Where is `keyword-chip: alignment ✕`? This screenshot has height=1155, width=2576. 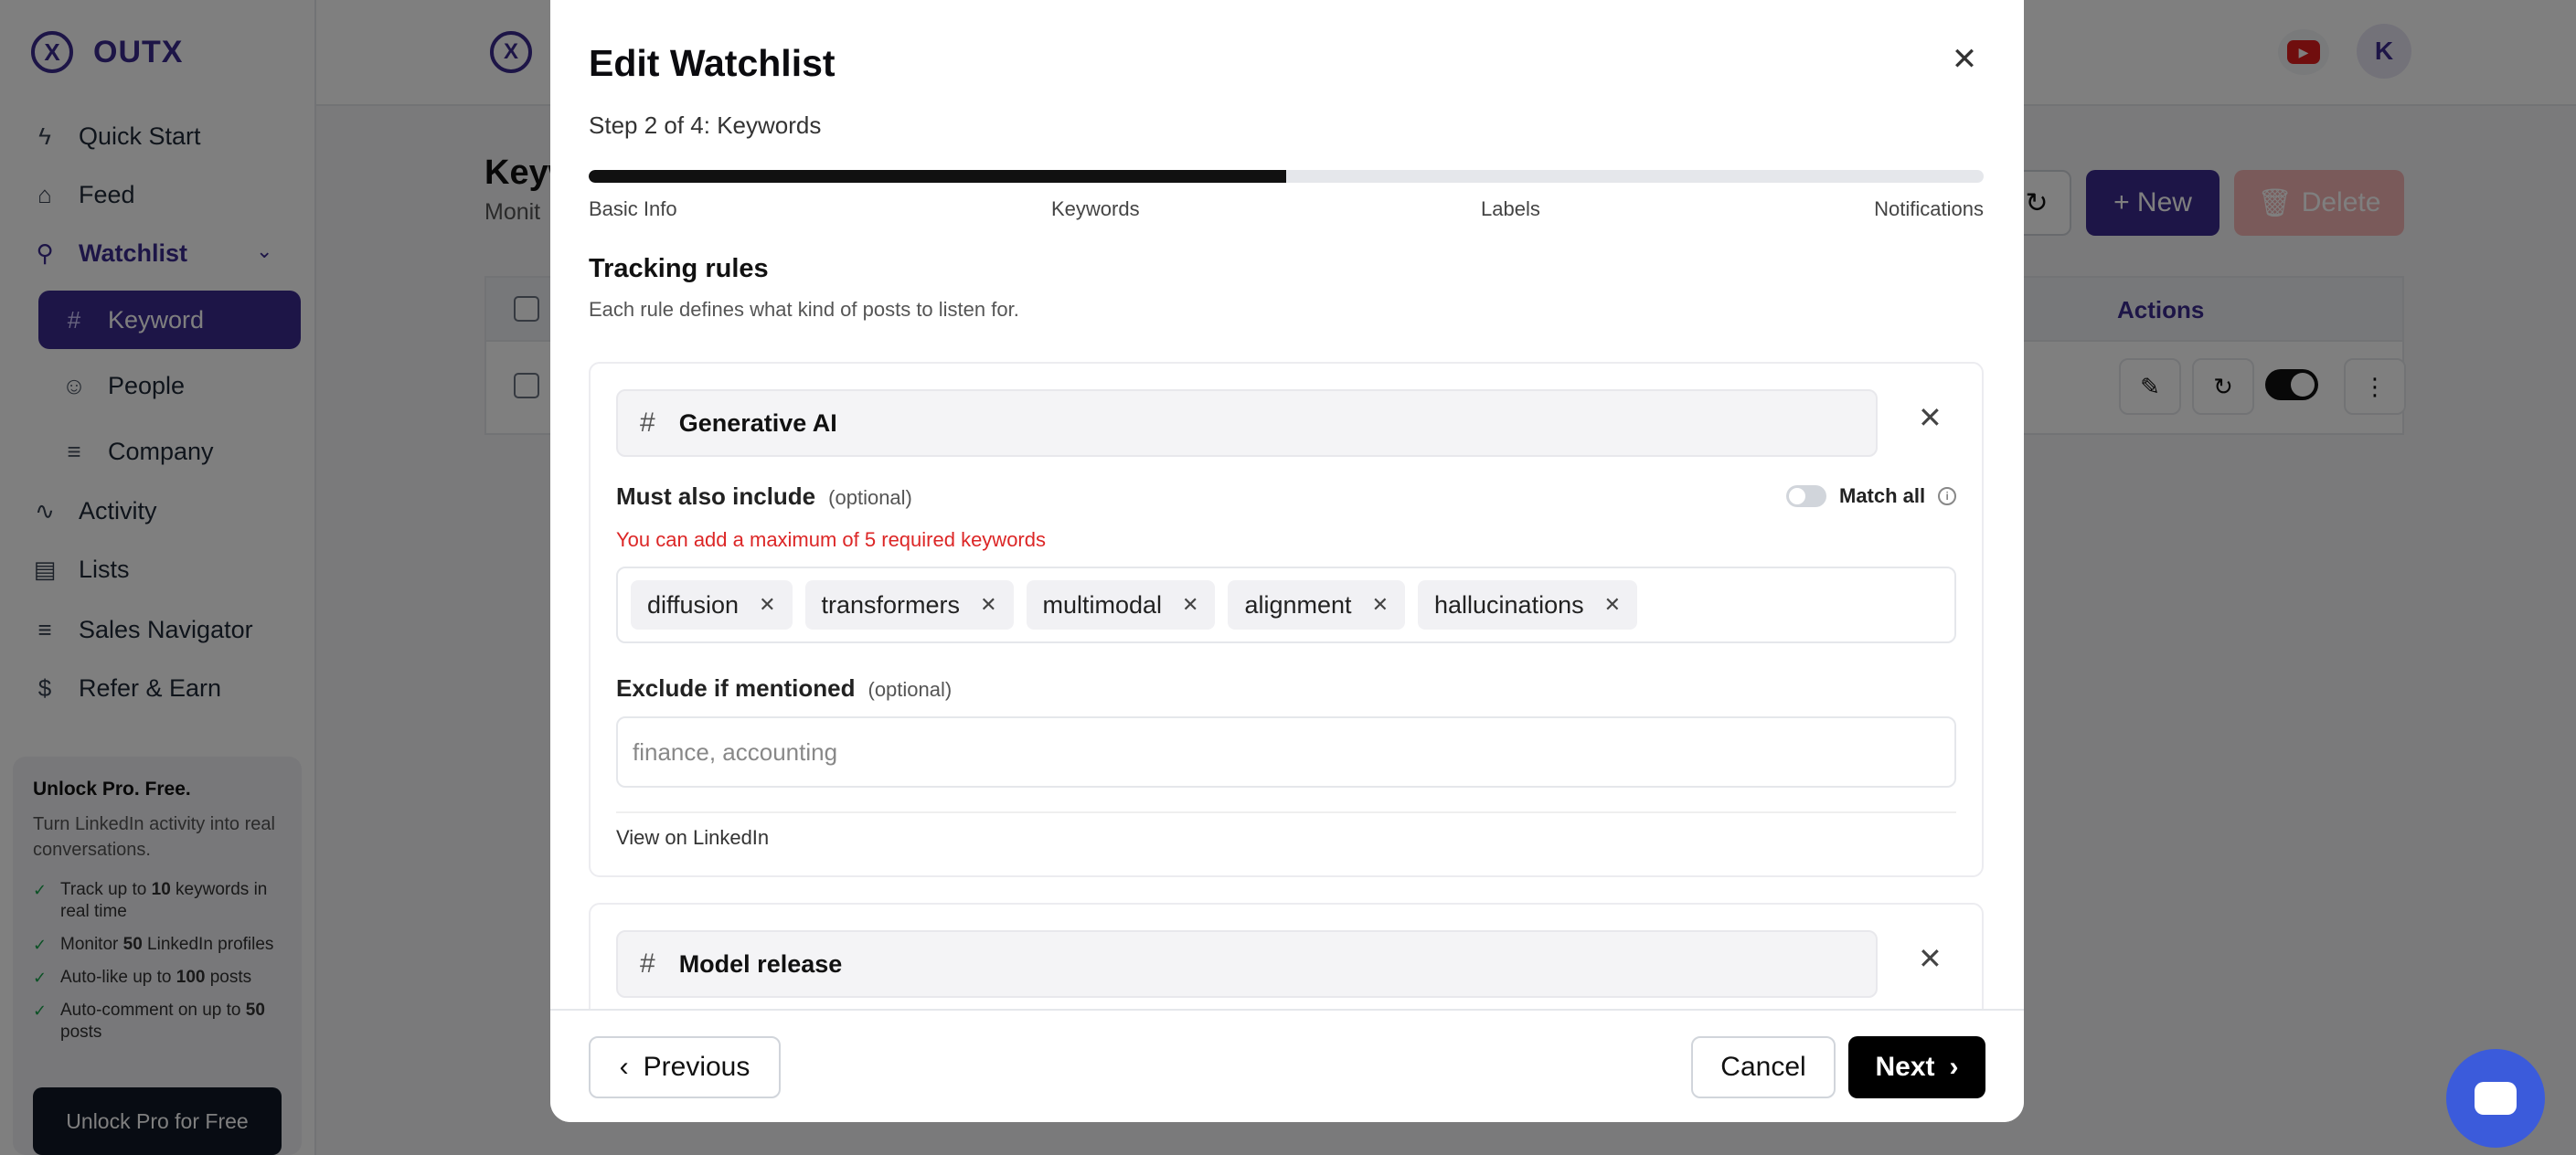 keyword-chip: alignment ✕ is located at coordinates (1316, 605).